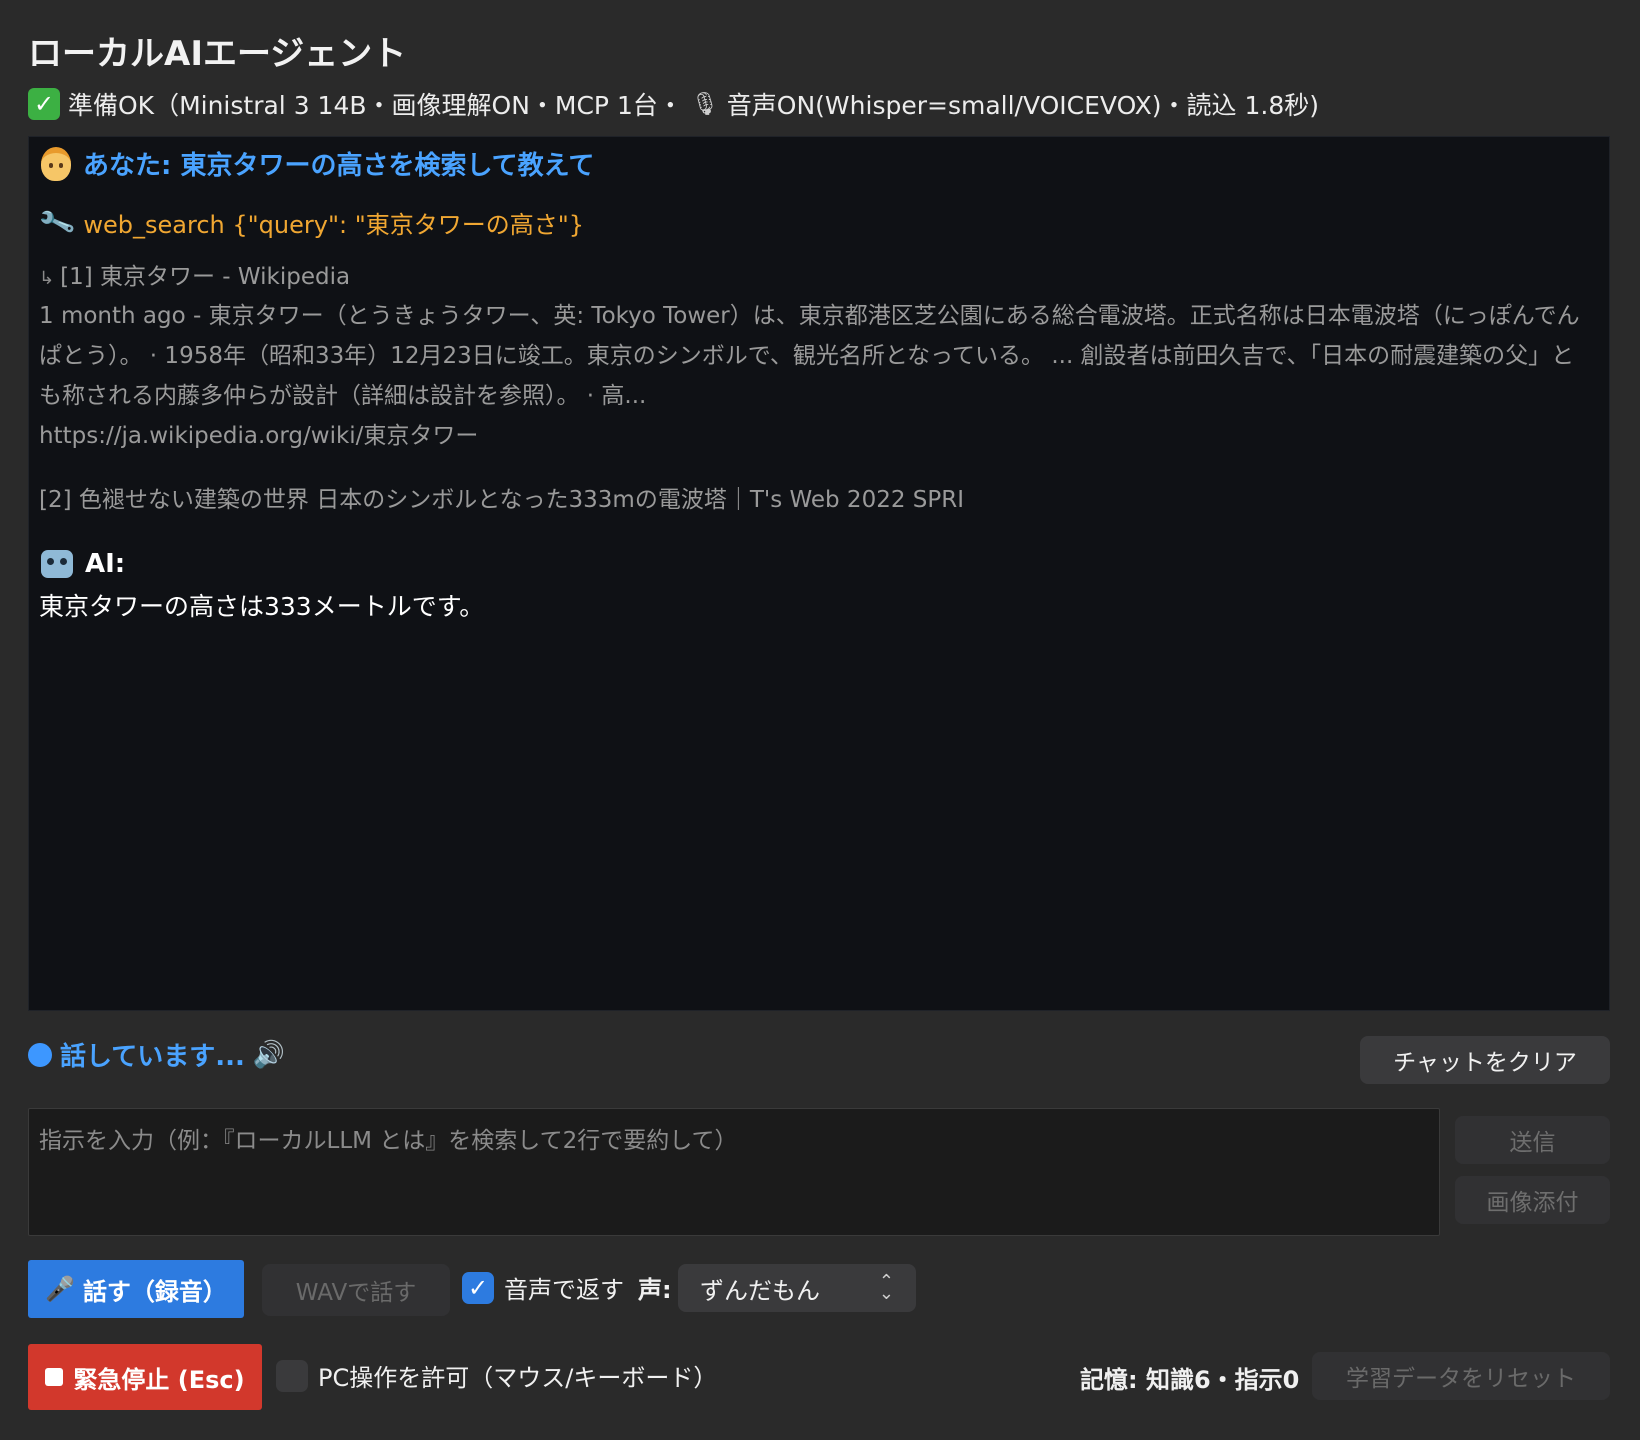 This screenshot has height=1440, width=1640. I want to click on tool-call: 🔧 web_search {"query": "東京タワーの高さ"}, so click(311, 222).